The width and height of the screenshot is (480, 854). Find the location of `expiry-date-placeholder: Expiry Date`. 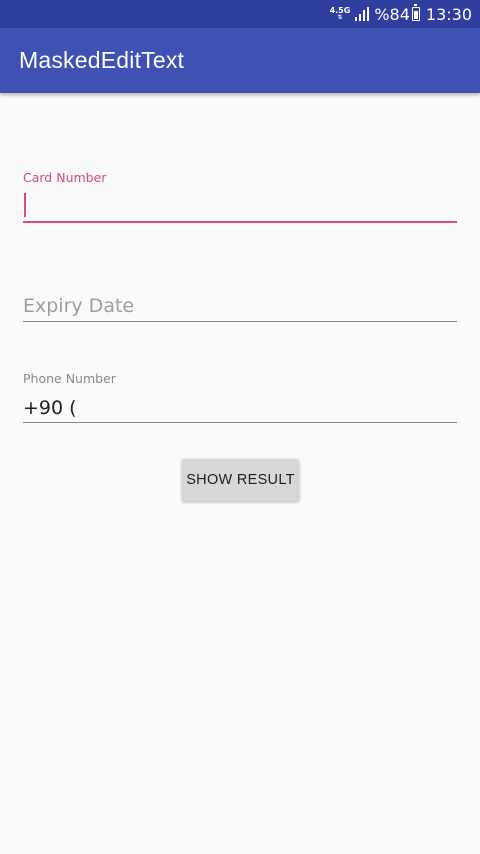

expiry-date-placeholder: Expiry Date is located at coordinates (78, 306).